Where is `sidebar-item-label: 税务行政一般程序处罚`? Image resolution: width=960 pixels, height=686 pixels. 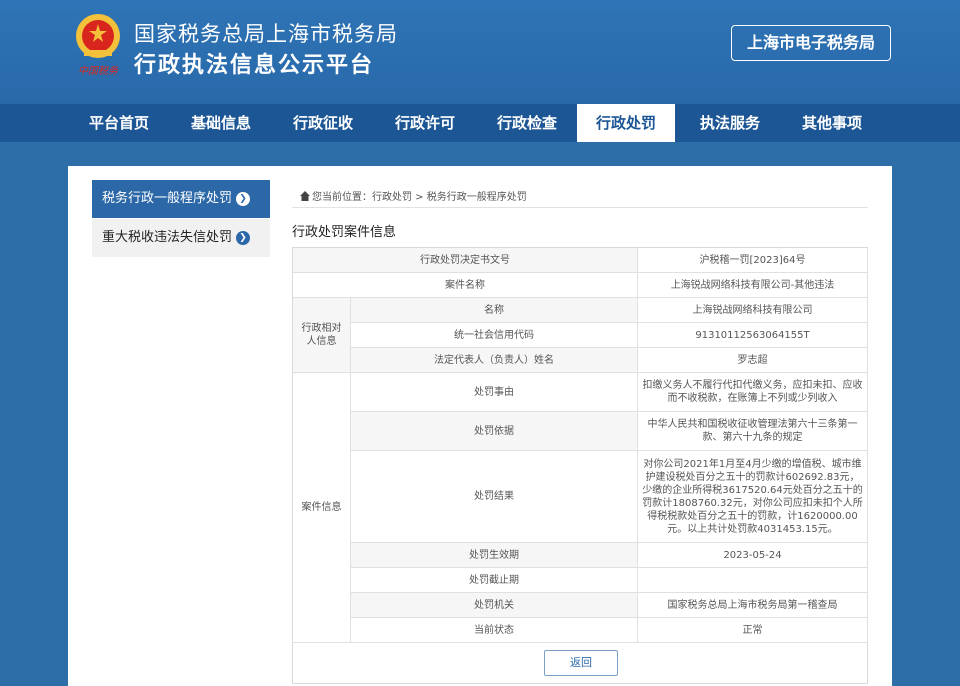
sidebar-item-label: 税务行政一般程序处罚 is located at coordinates (167, 198).